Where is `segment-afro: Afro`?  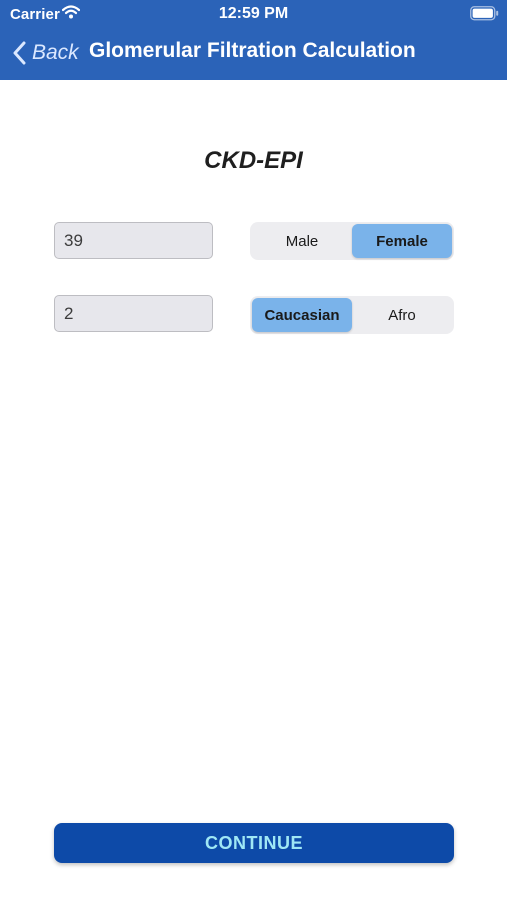 segment-afro: Afro is located at coordinates (402, 315).